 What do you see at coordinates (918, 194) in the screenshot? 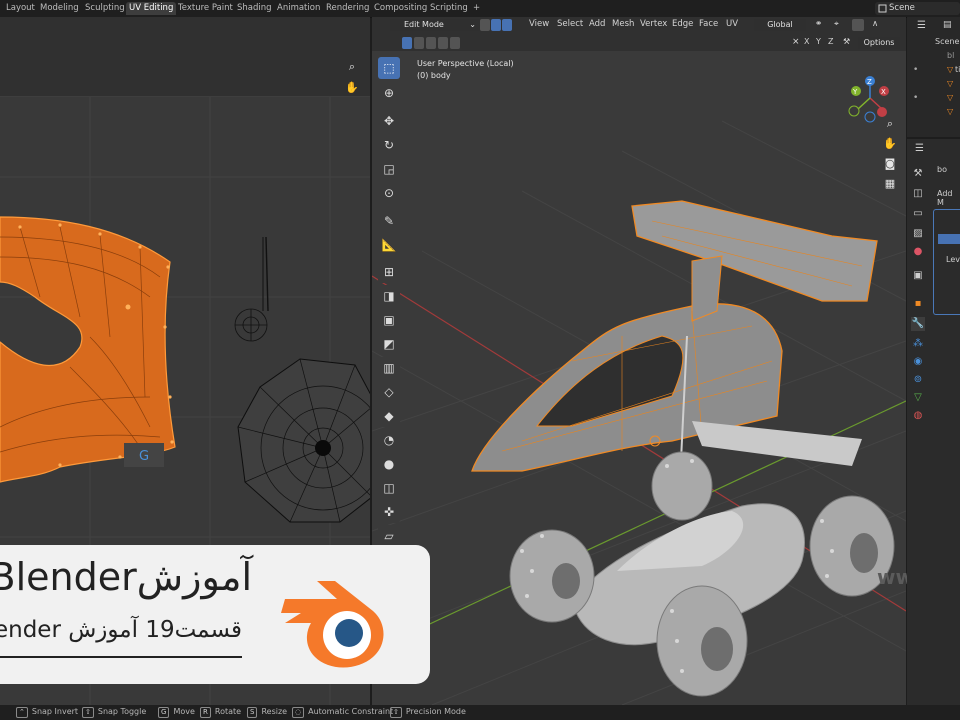
I see `render-tab-icon: ◫` at bounding box center [918, 194].